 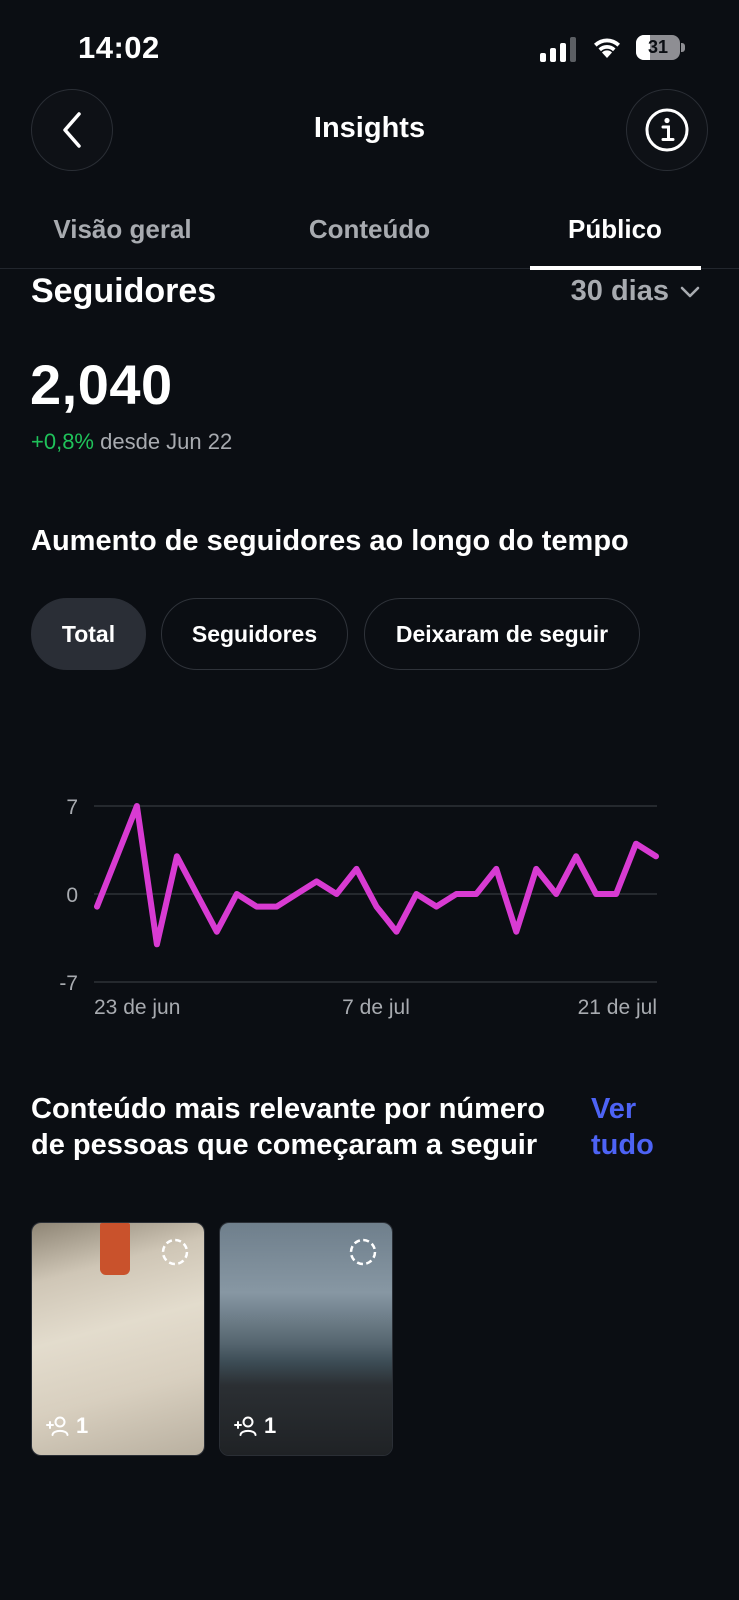 I want to click on period-dropdown: 30 dias, so click(x=636, y=291).